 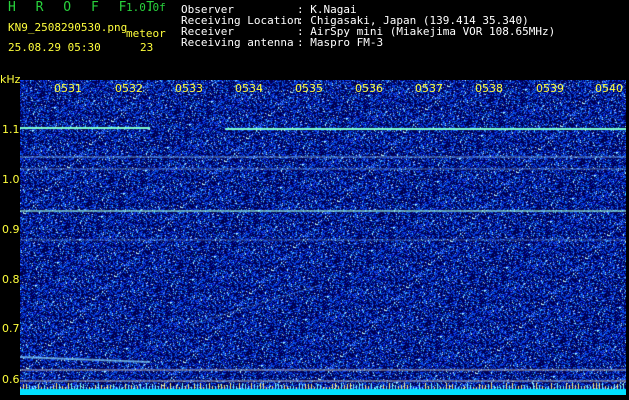 What do you see at coordinates (147, 47) in the screenshot?
I see `count-label: 23` at bounding box center [147, 47].